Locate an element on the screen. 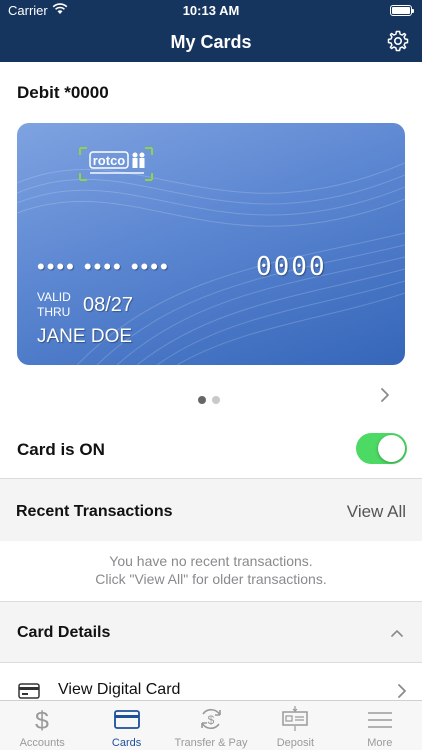 Image resolution: width=422 pixels, height=750 pixels. tab-transfer-pay: $ Transfer & Pay is located at coordinates (211, 725).